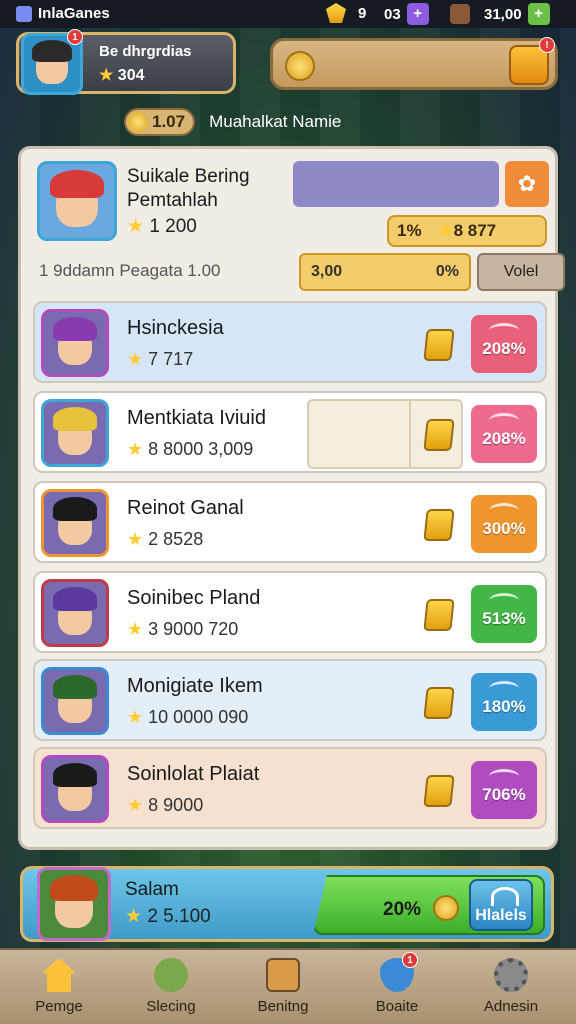 The width and height of the screenshot is (576, 1024). I want to click on edit-button: !, so click(532, 61).